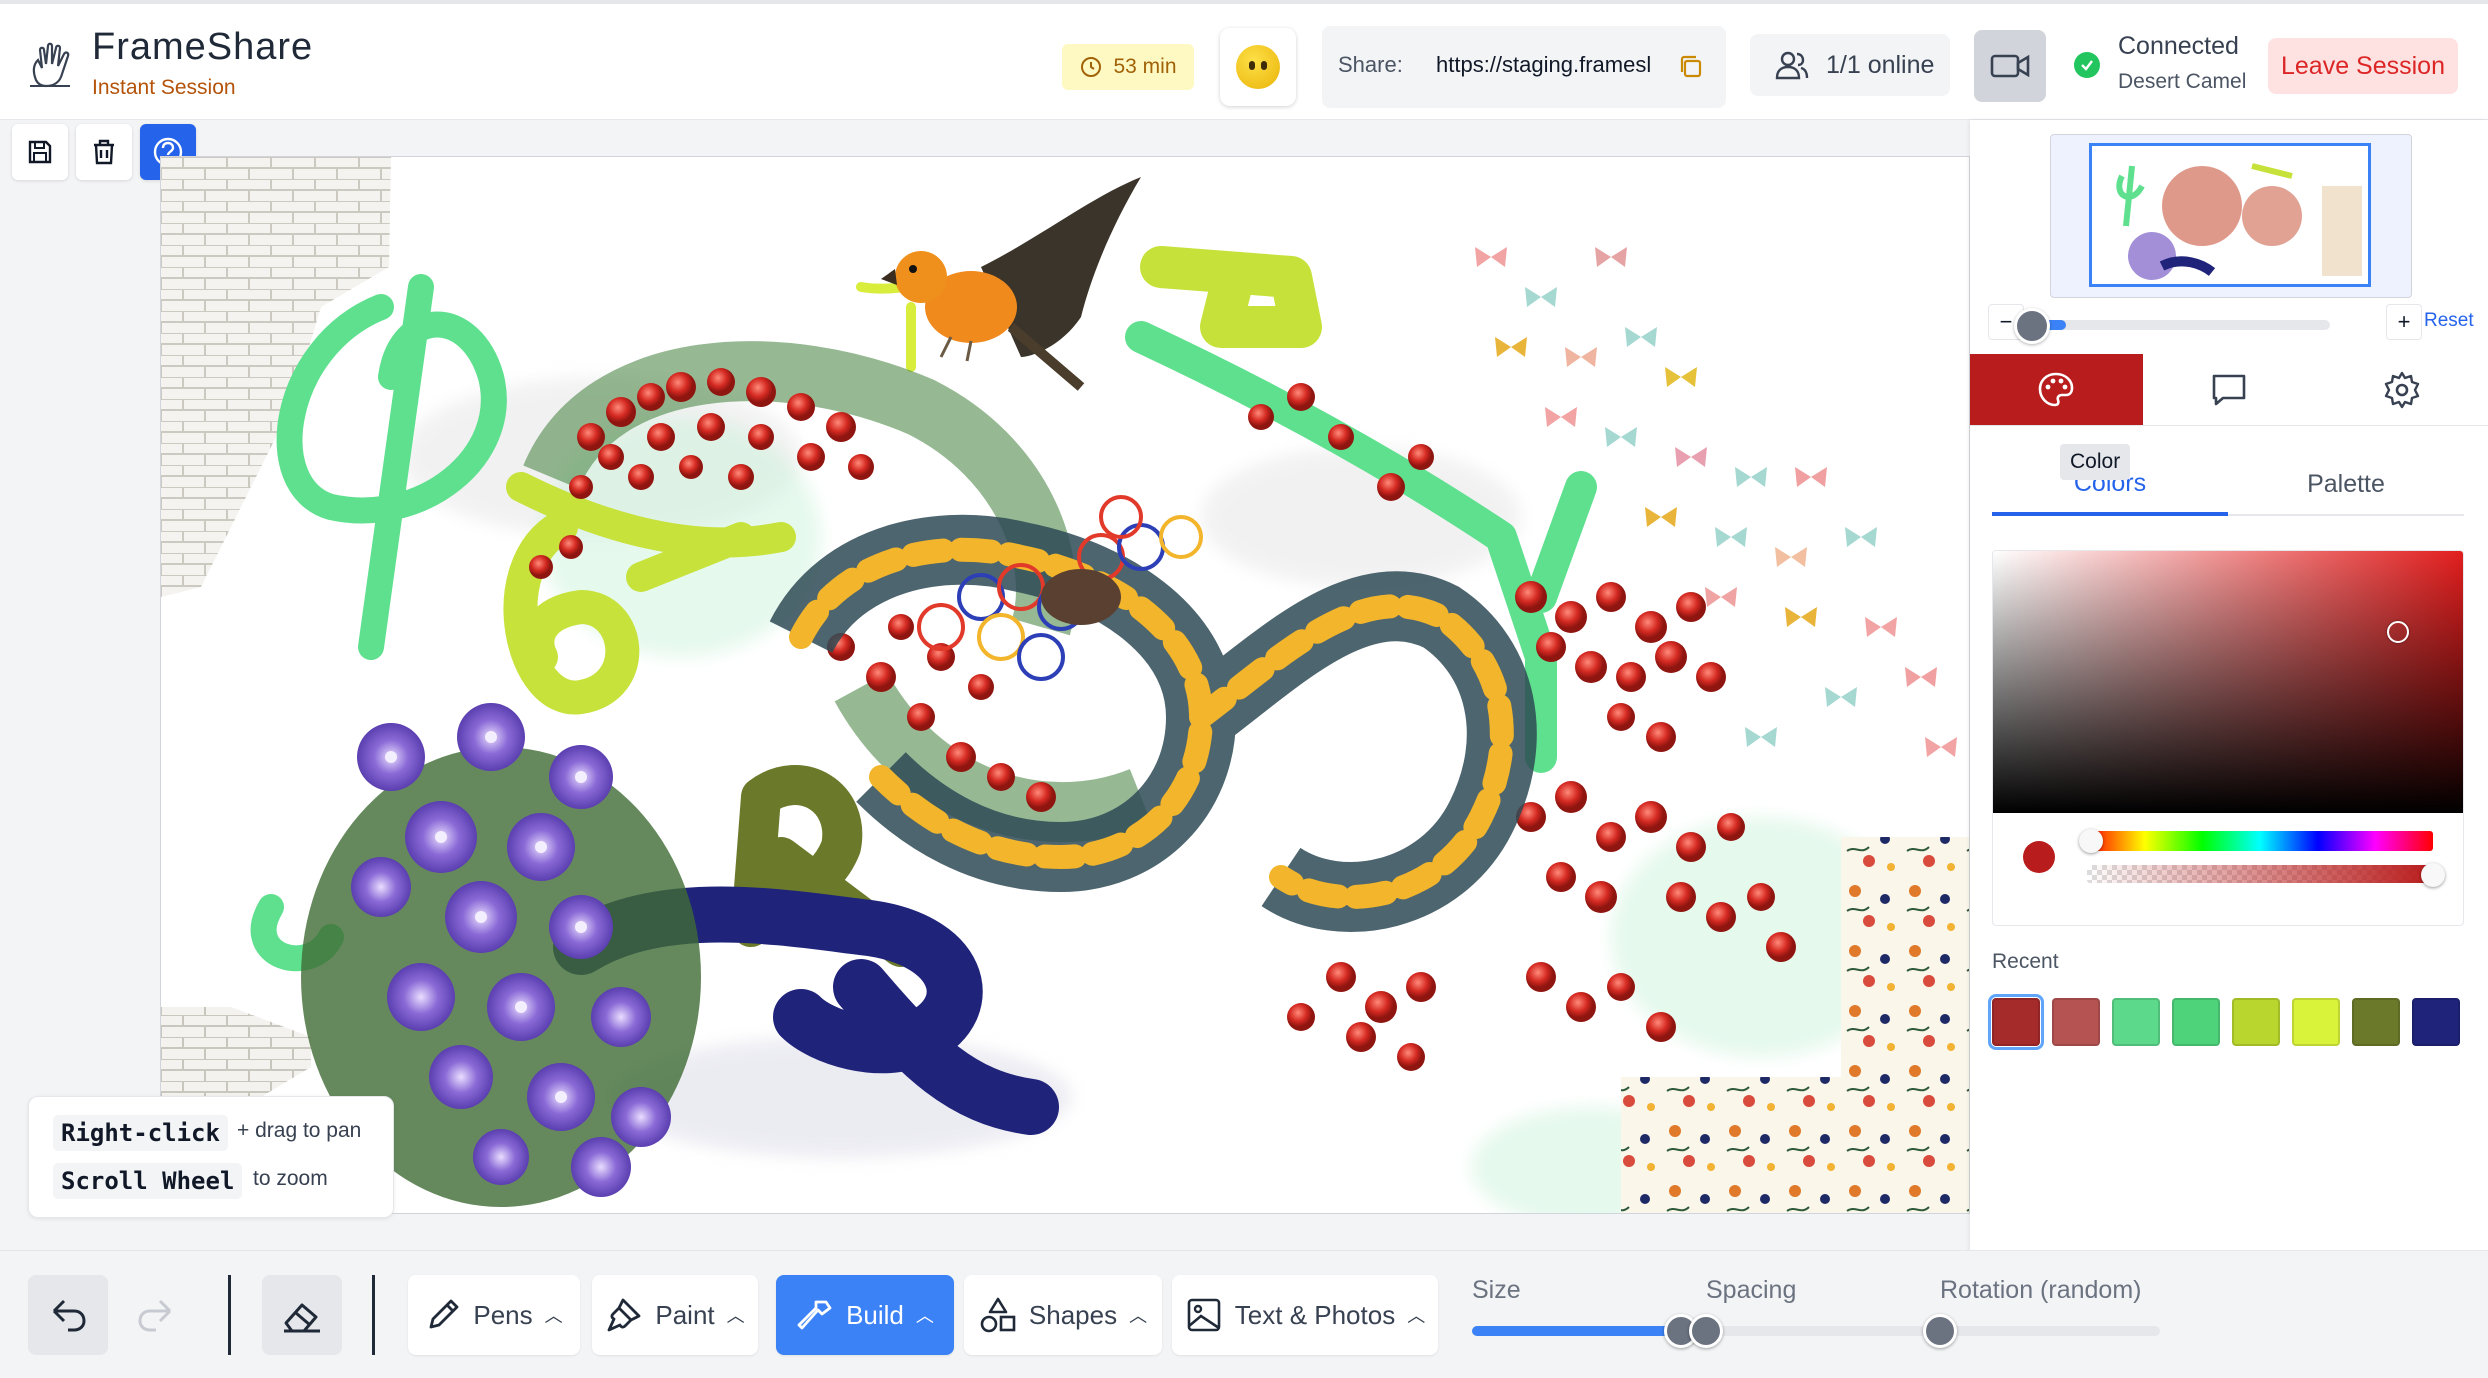 This screenshot has height=1378, width=2488. I want to click on zoom-in-button: +, so click(2404, 322).